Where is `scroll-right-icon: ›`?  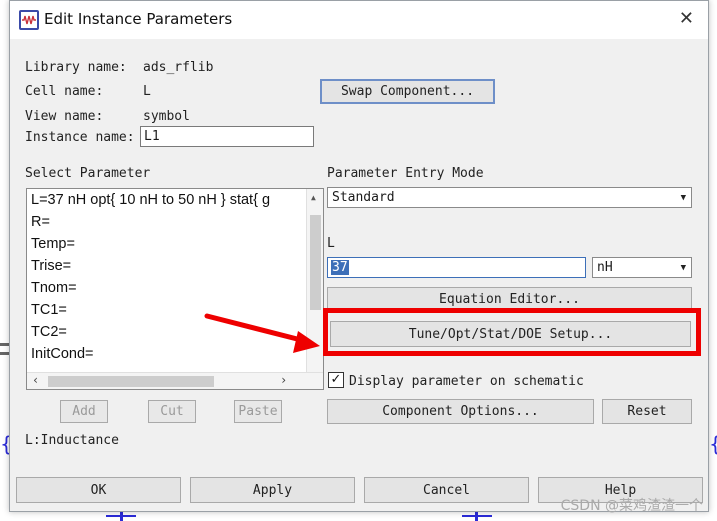 scroll-right-icon: › is located at coordinates (283, 380).